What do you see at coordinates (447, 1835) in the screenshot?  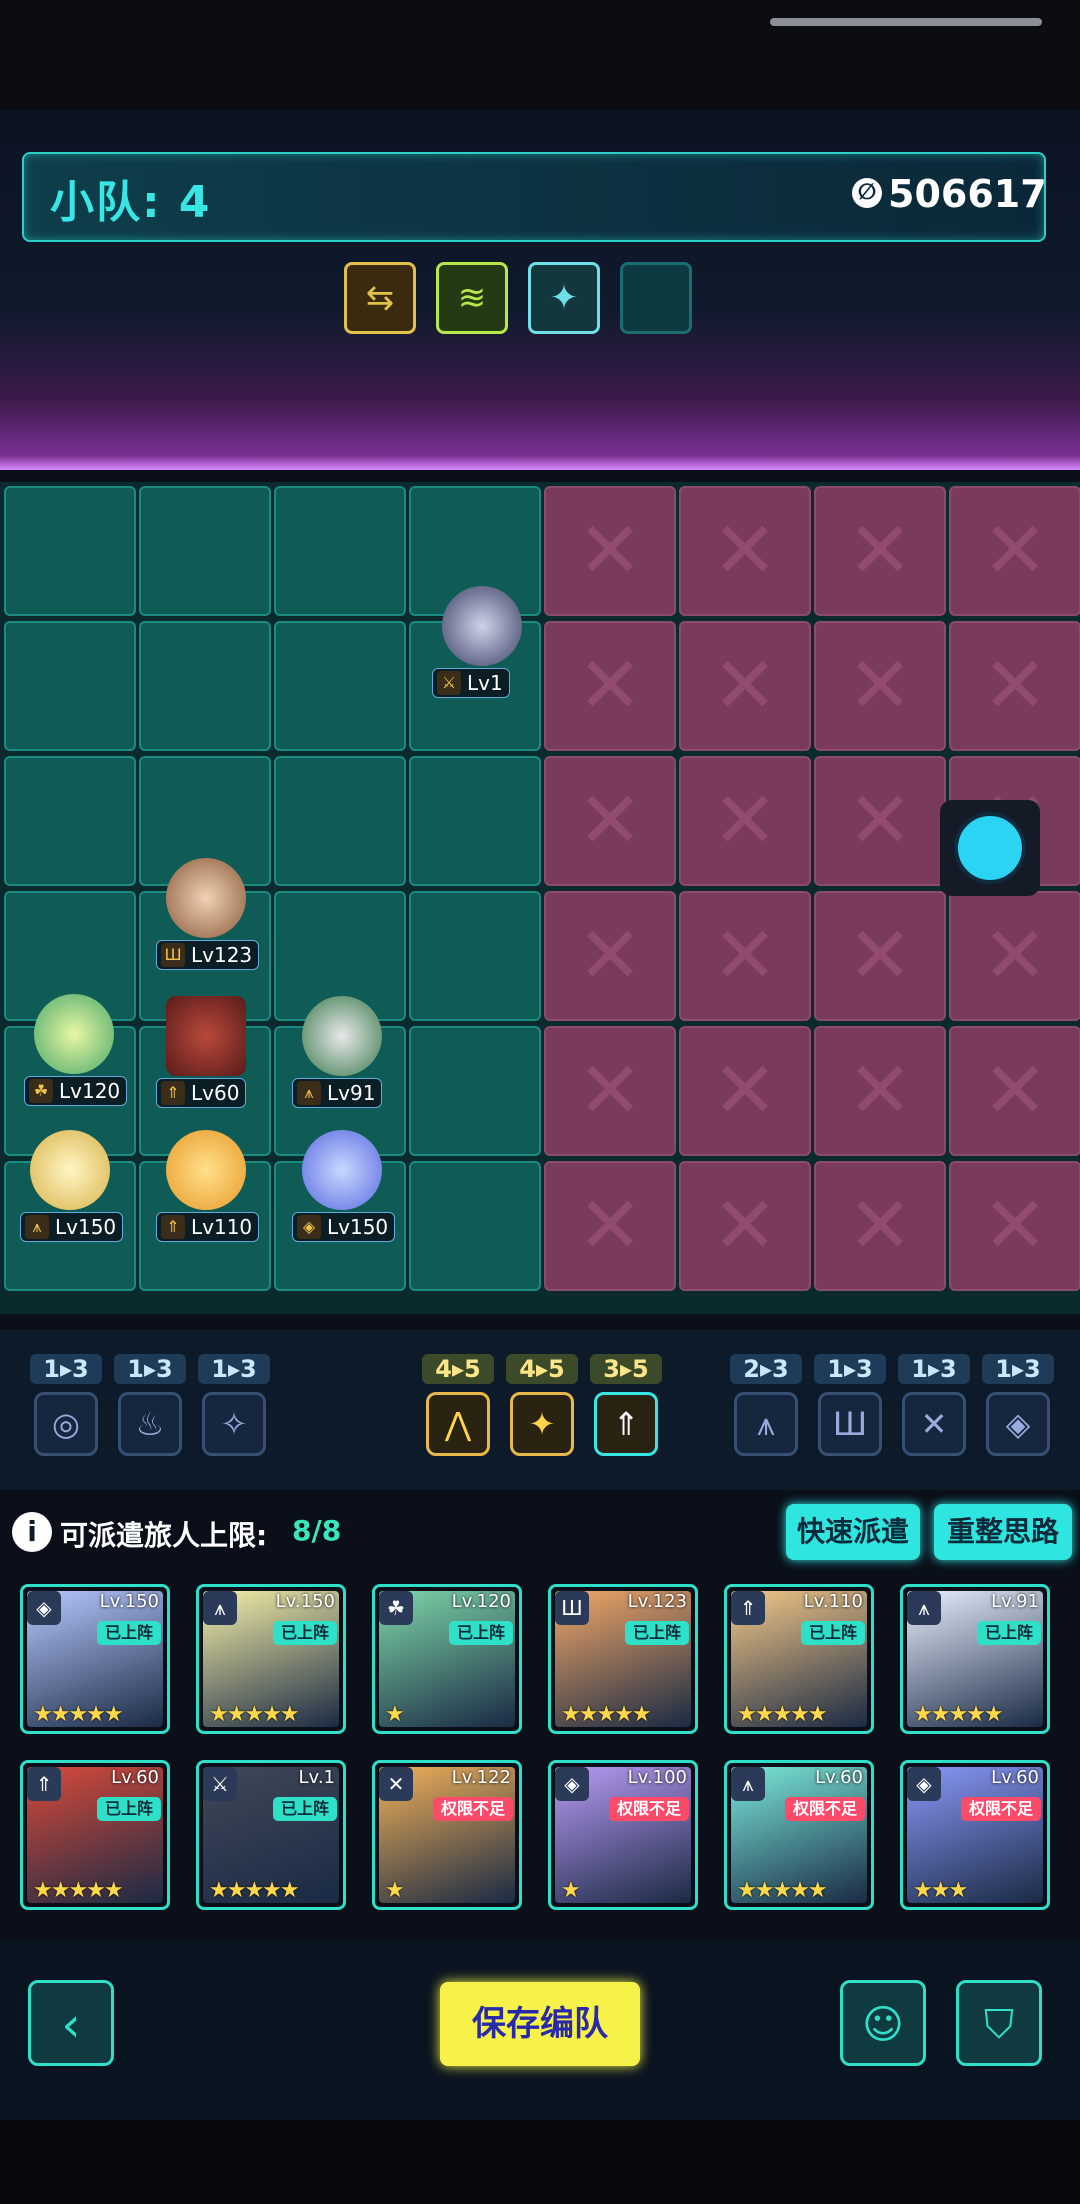 I see `roster-card: ✕ Lv.122 权限不足 ★` at bounding box center [447, 1835].